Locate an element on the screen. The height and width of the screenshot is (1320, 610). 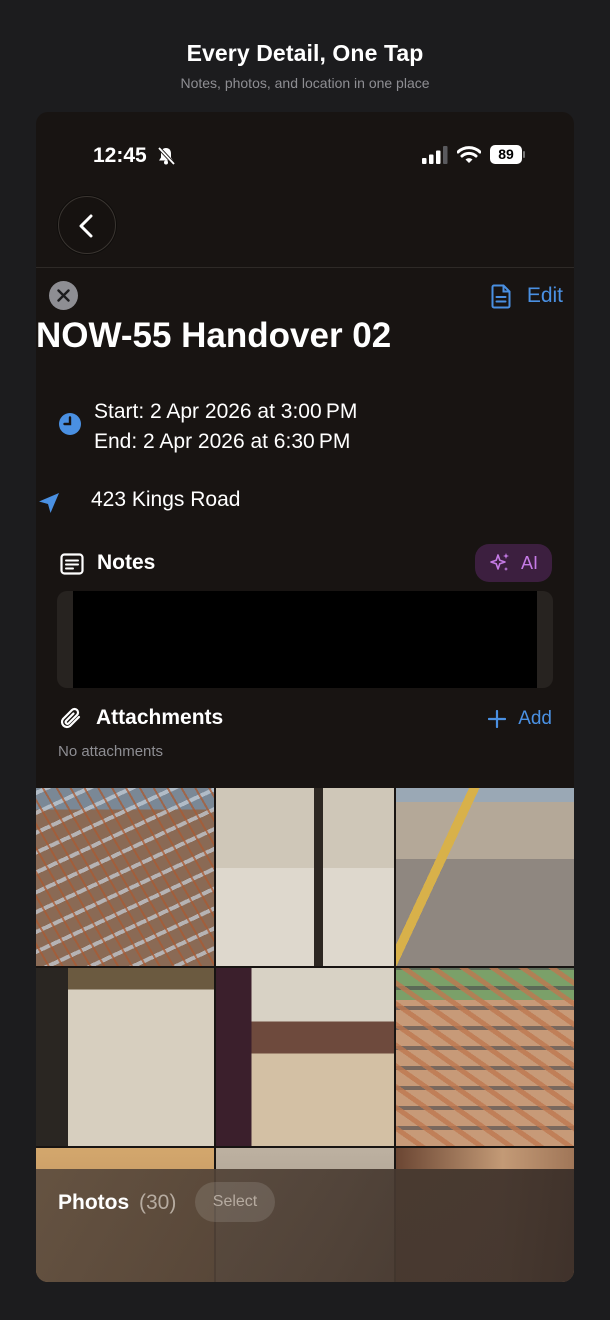
photo-tile-rebar-yard is located at coordinates (125, 877).